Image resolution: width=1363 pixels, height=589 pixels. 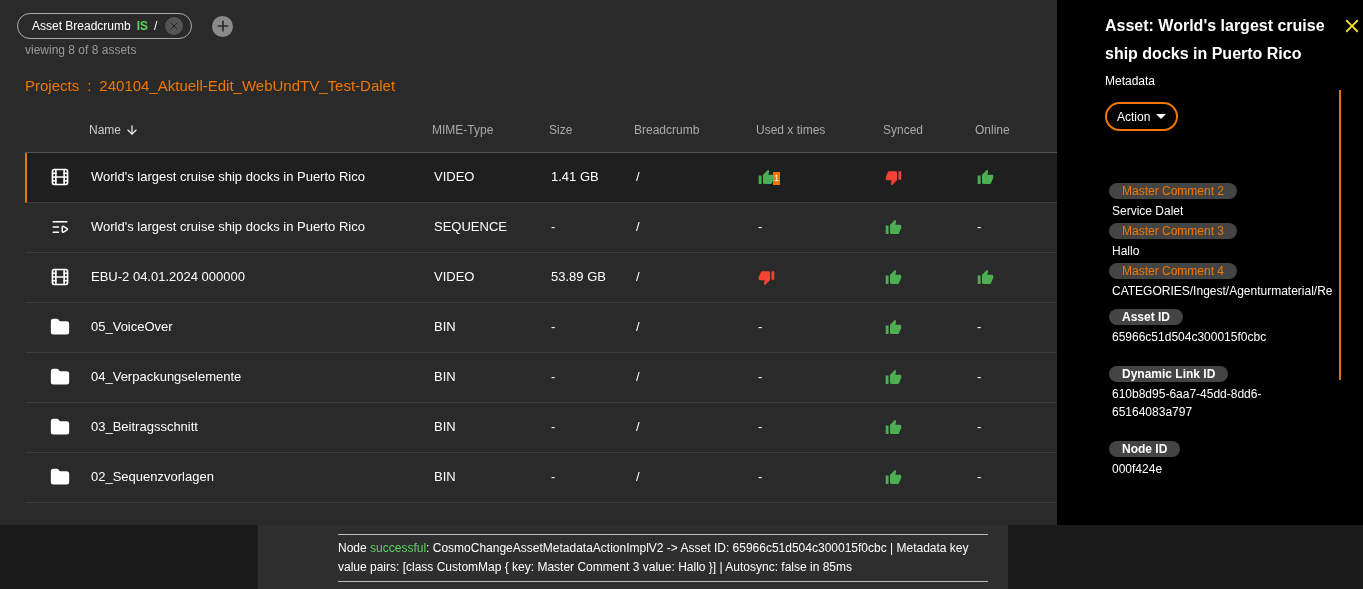 What do you see at coordinates (166, 377) in the screenshot?
I see `asset-name: 04_Verpackungselemente` at bounding box center [166, 377].